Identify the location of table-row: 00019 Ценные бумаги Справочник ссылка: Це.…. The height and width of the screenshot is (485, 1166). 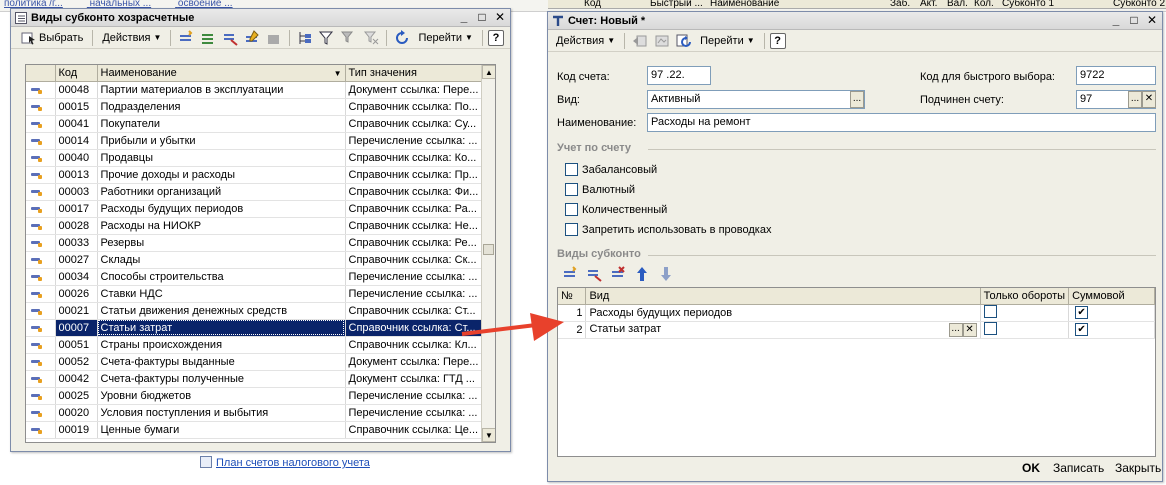
(255, 430).